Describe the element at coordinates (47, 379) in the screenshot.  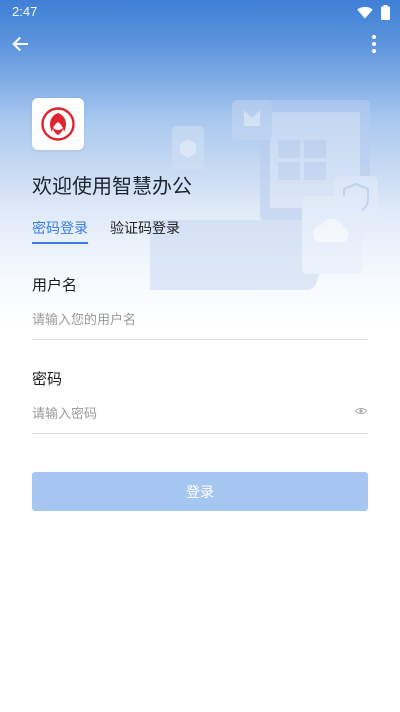
I see `password-label: 密码` at that location.